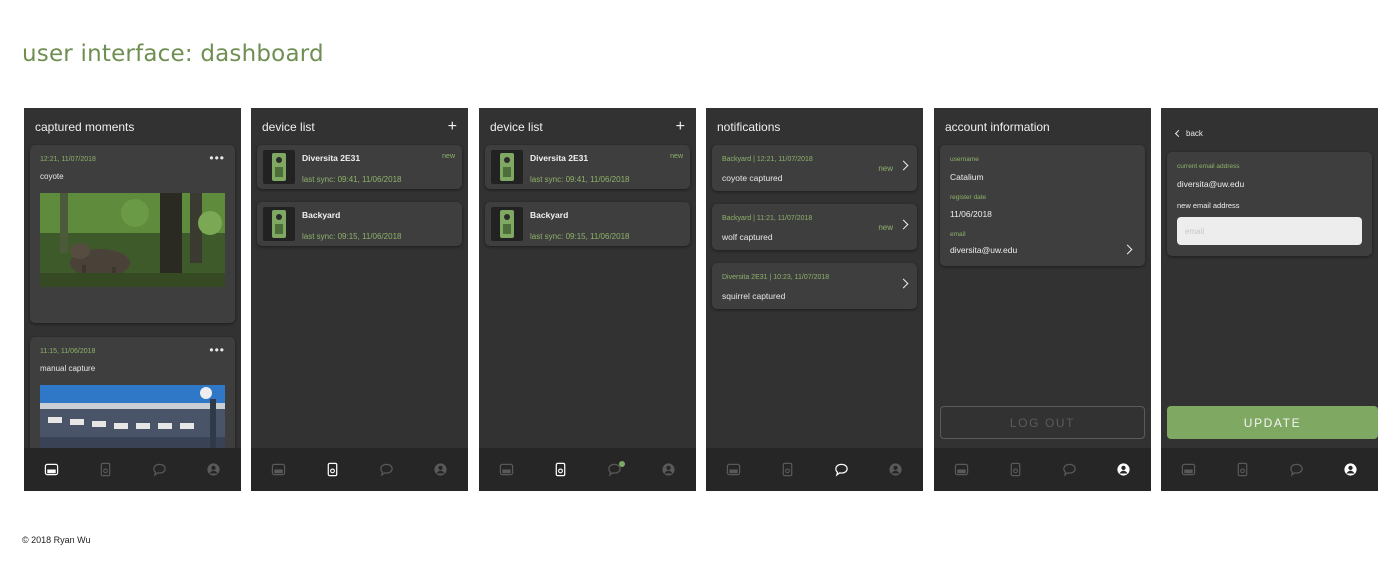 The image size is (1400, 568). What do you see at coordinates (1042, 422) in the screenshot?
I see `logout-button: LOG OUT` at bounding box center [1042, 422].